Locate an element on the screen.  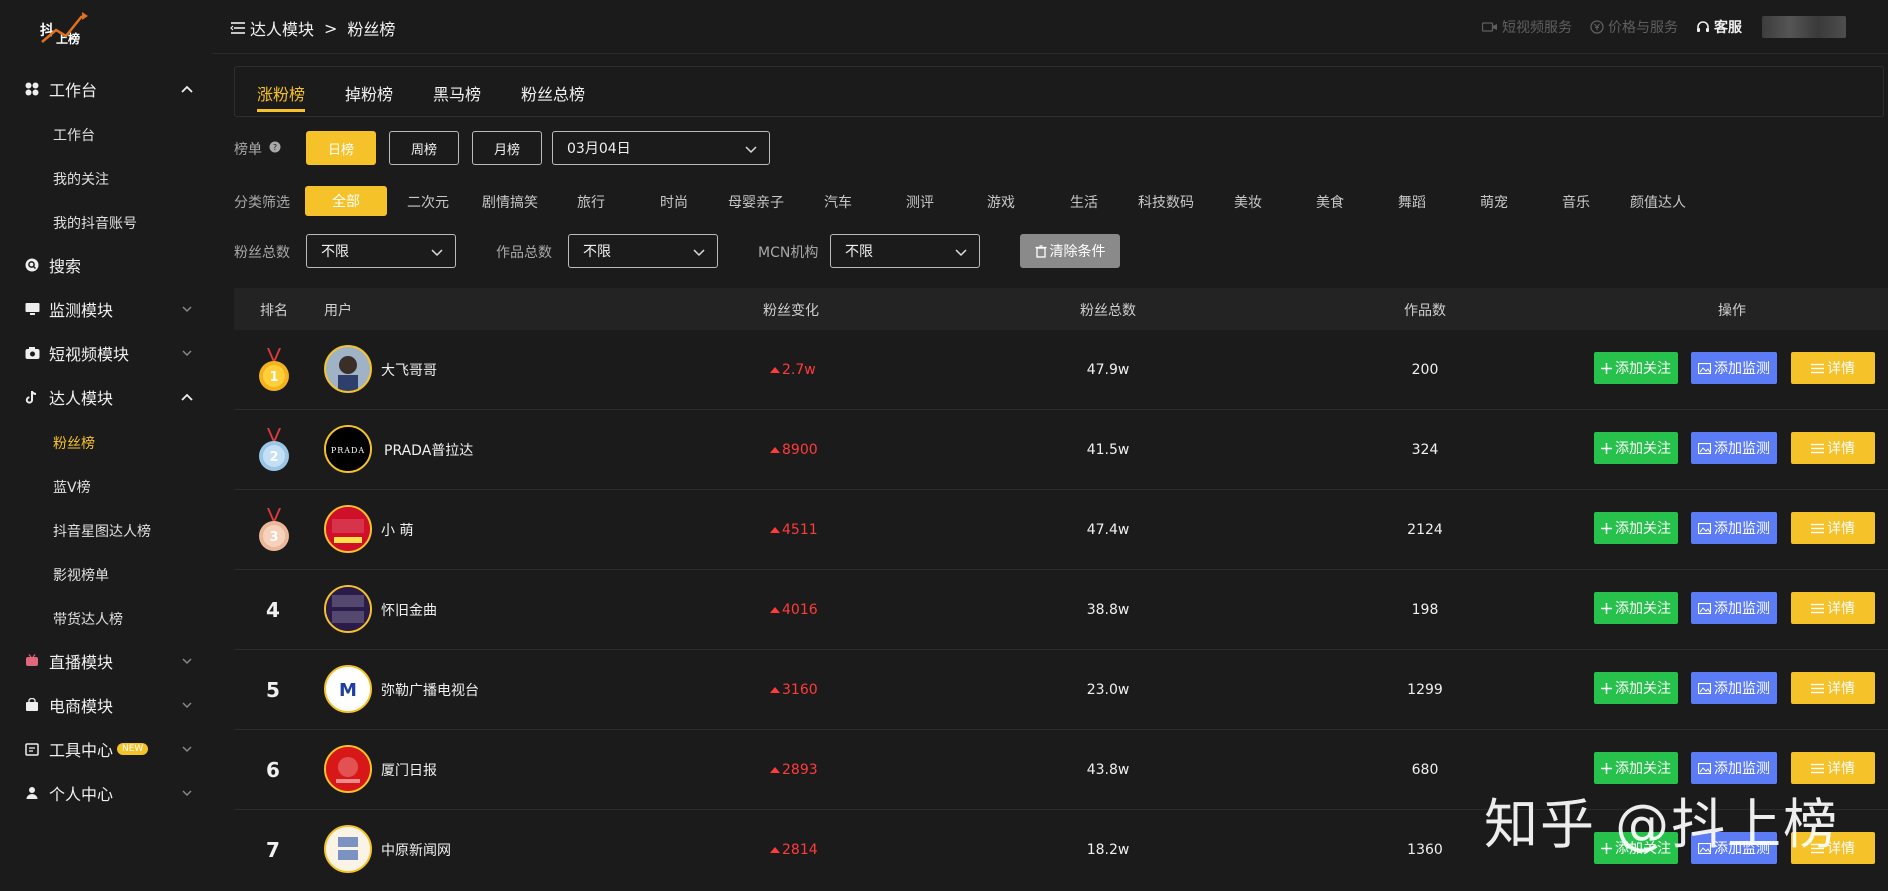
sidebar-section-search: 搜索 is located at coordinates (109, 265).